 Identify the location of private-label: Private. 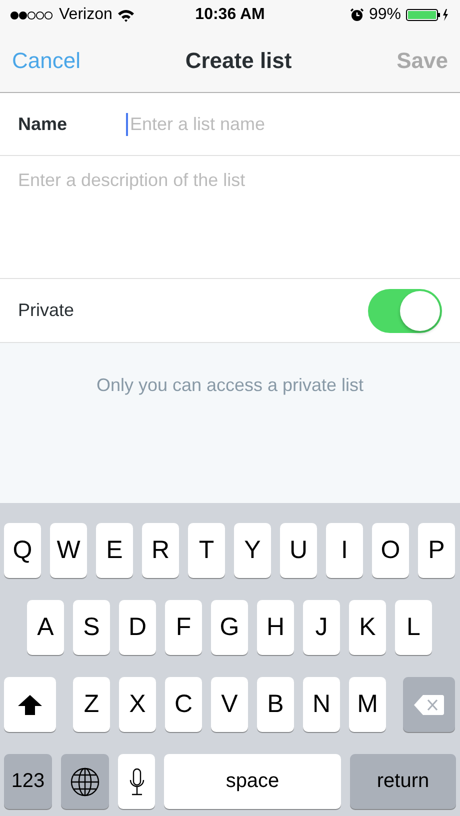
(47, 310).